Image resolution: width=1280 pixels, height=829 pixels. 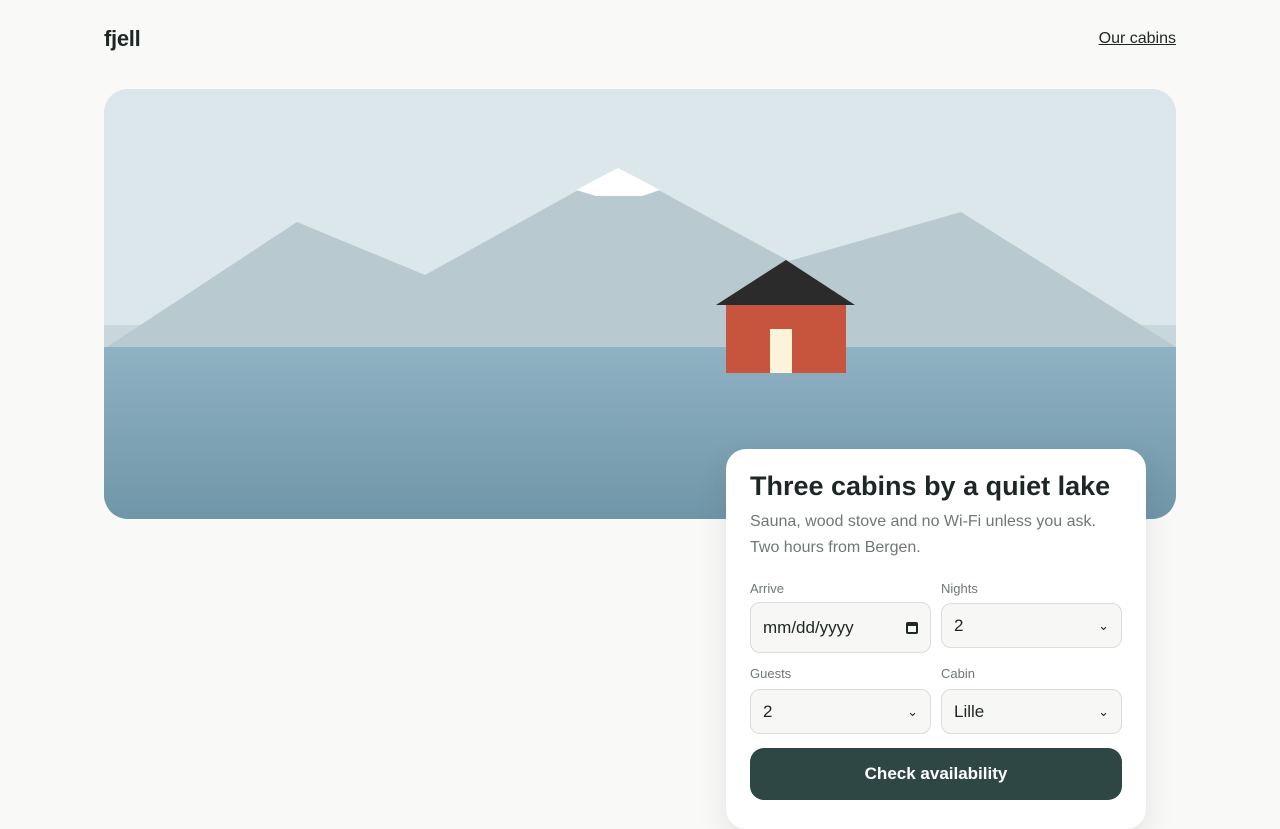 I want to click on nights-label: Nights, so click(x=959, y=588).